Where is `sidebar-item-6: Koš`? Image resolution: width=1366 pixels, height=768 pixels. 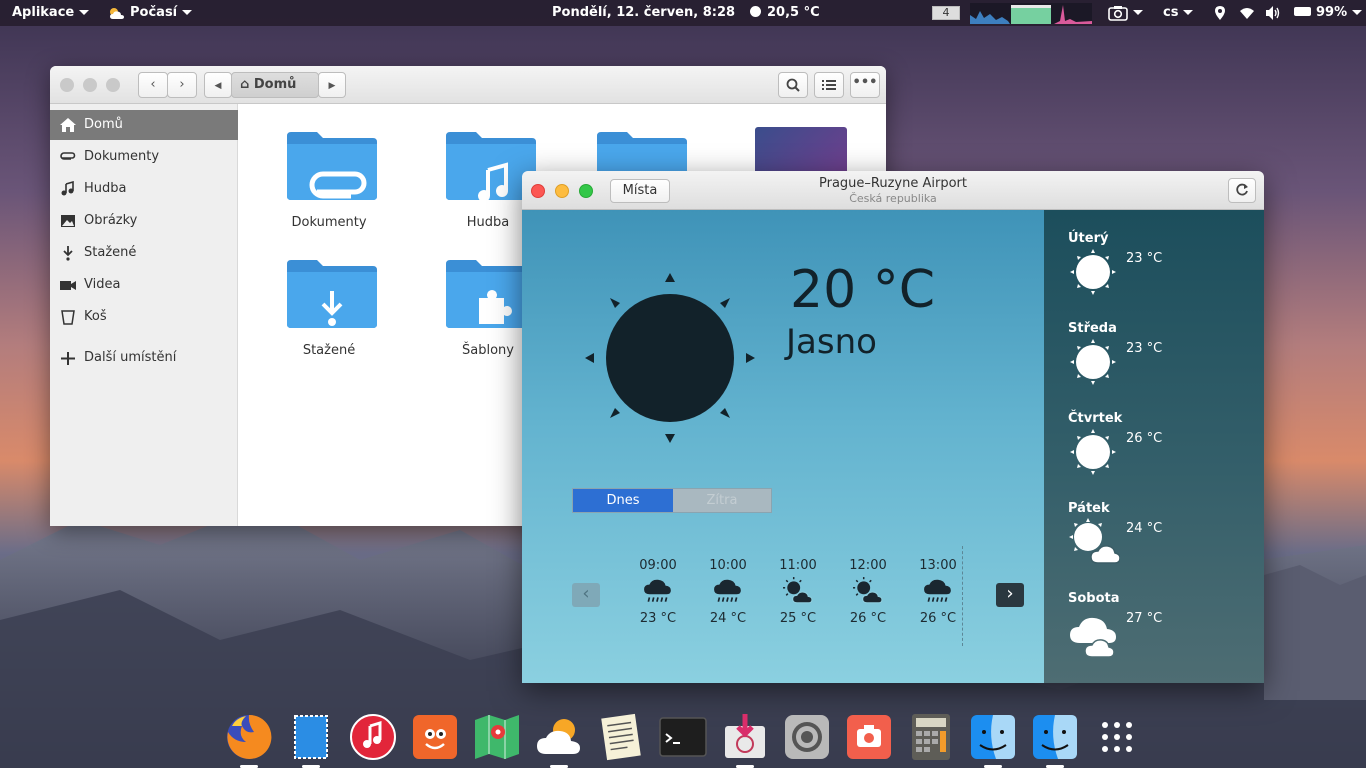 sidebar-item-6: Koš is located at coordinates (144, 317).